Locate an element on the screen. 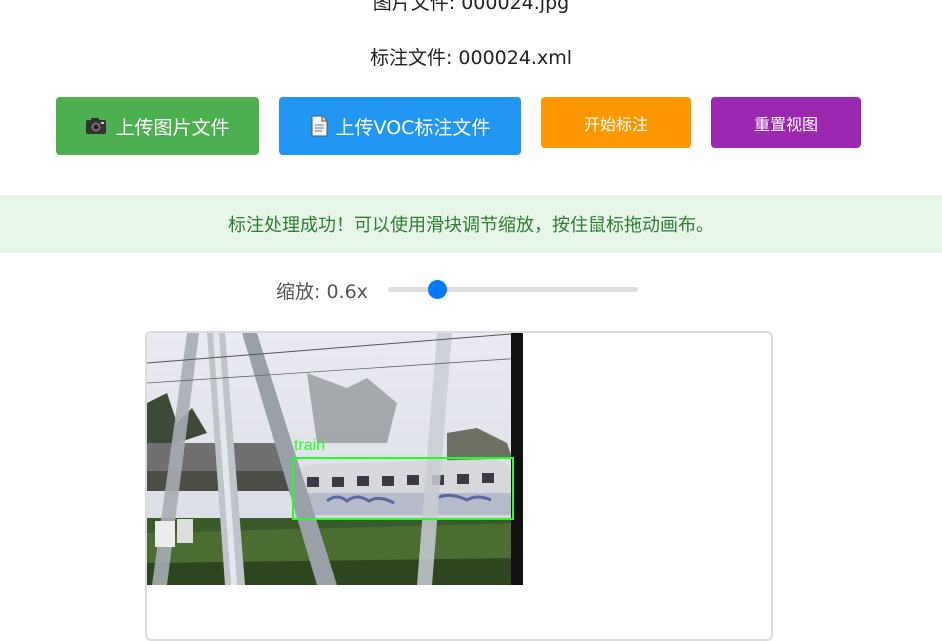 The image size is (942, 641). zoom-label: 缩放: 0.6x is located at coordinates (322, 292).